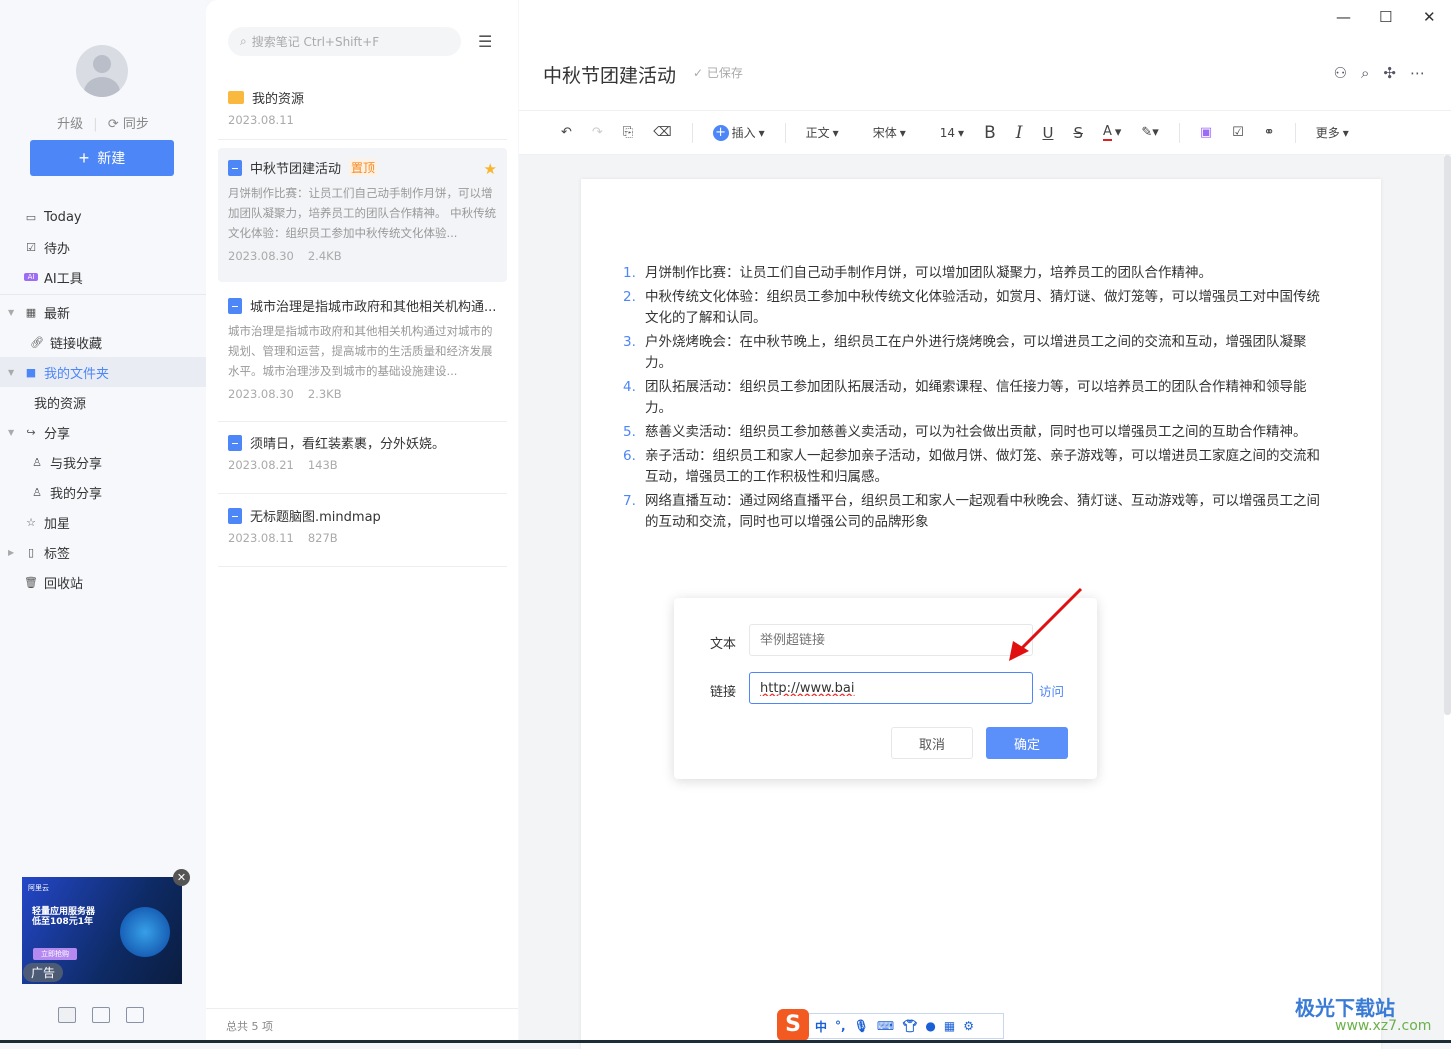 The image size is (1451, 1049). Describe the element at coordinates (597, 132) in the screenshot. I see `redo-icon: ↷` at that location.